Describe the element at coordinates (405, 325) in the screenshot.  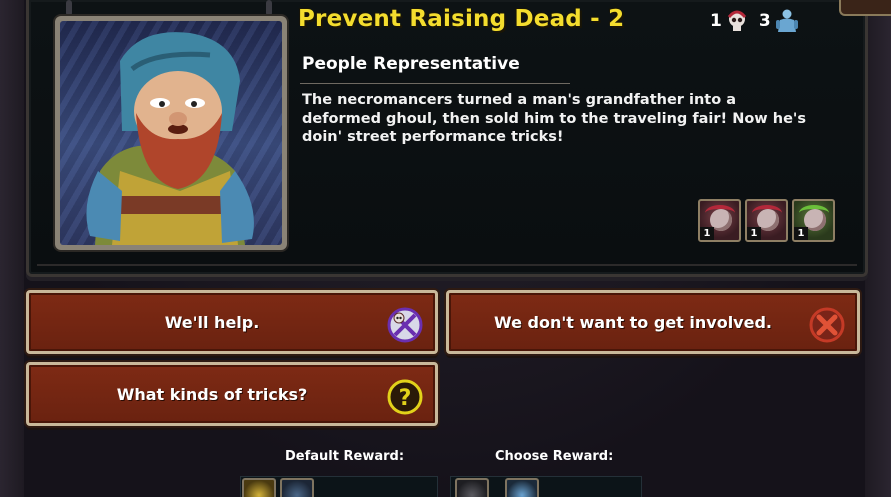
I see `crossed-swords-skull-icon` at that location.